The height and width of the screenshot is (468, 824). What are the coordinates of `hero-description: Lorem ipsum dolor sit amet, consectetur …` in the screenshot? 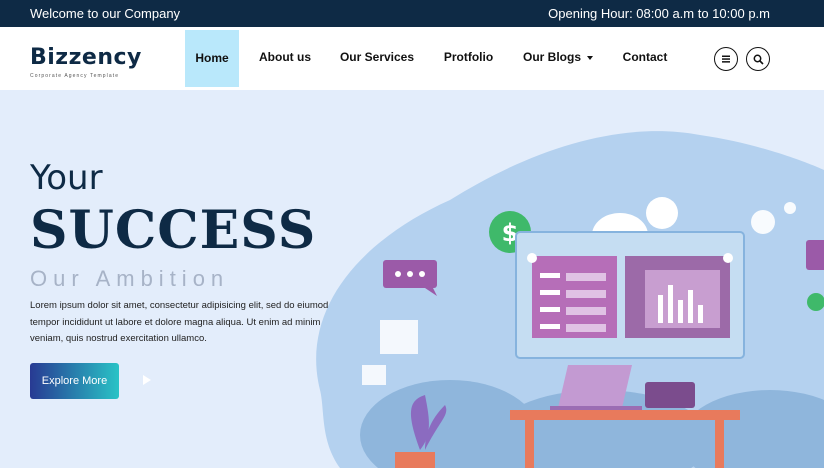 It's located at (179, 322).